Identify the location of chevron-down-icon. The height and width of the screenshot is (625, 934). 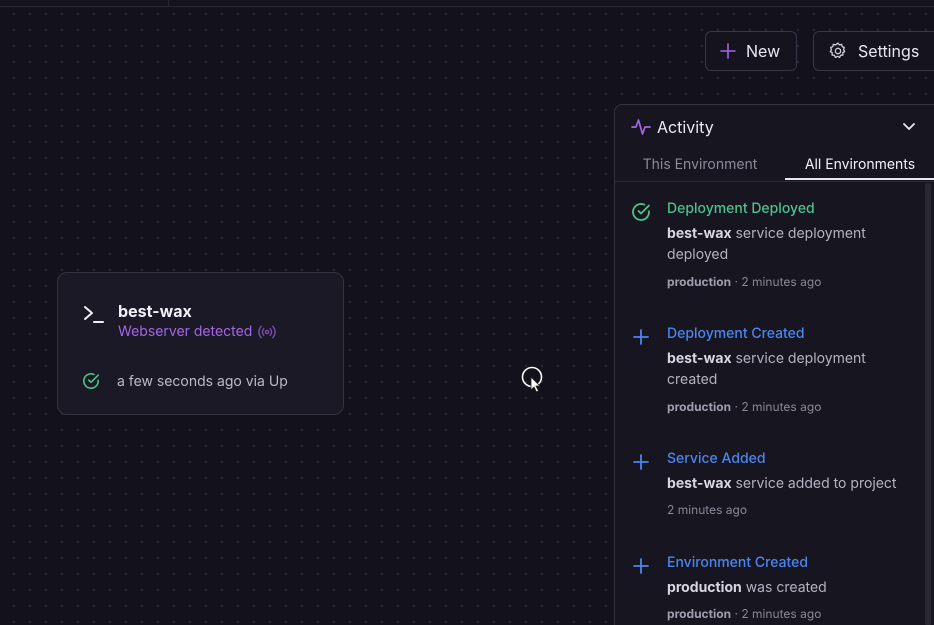
(909, 126).